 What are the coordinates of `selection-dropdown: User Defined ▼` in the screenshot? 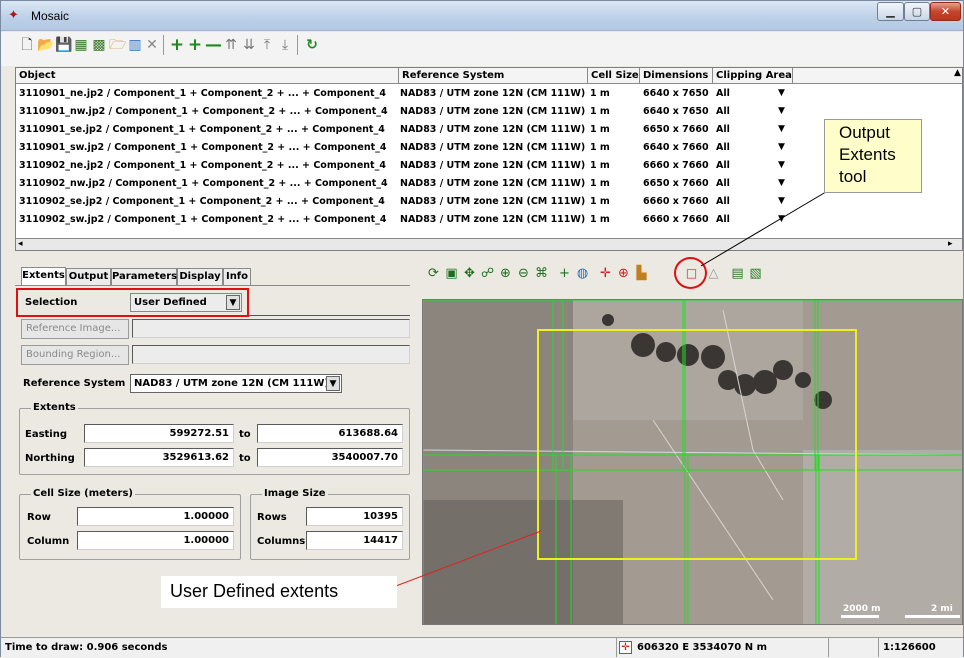 It's located at (186, 302).